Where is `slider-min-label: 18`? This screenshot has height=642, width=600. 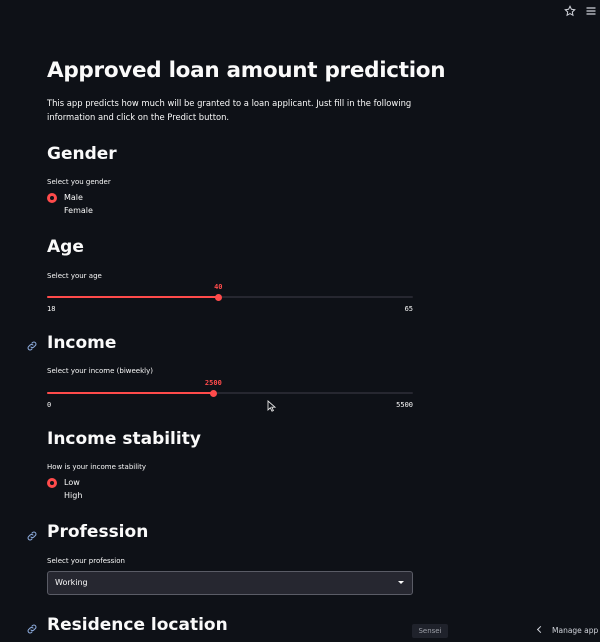
slider-min-label: 18 is located at coordinates (51, 309).